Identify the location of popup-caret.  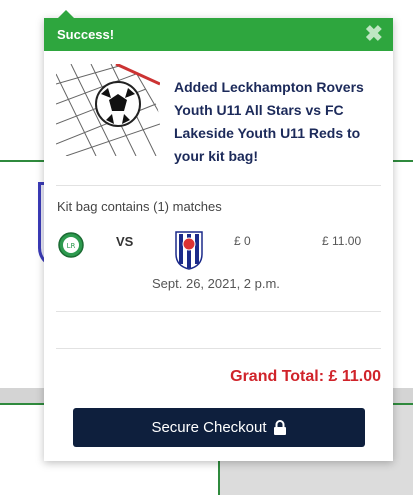
(66, 14).